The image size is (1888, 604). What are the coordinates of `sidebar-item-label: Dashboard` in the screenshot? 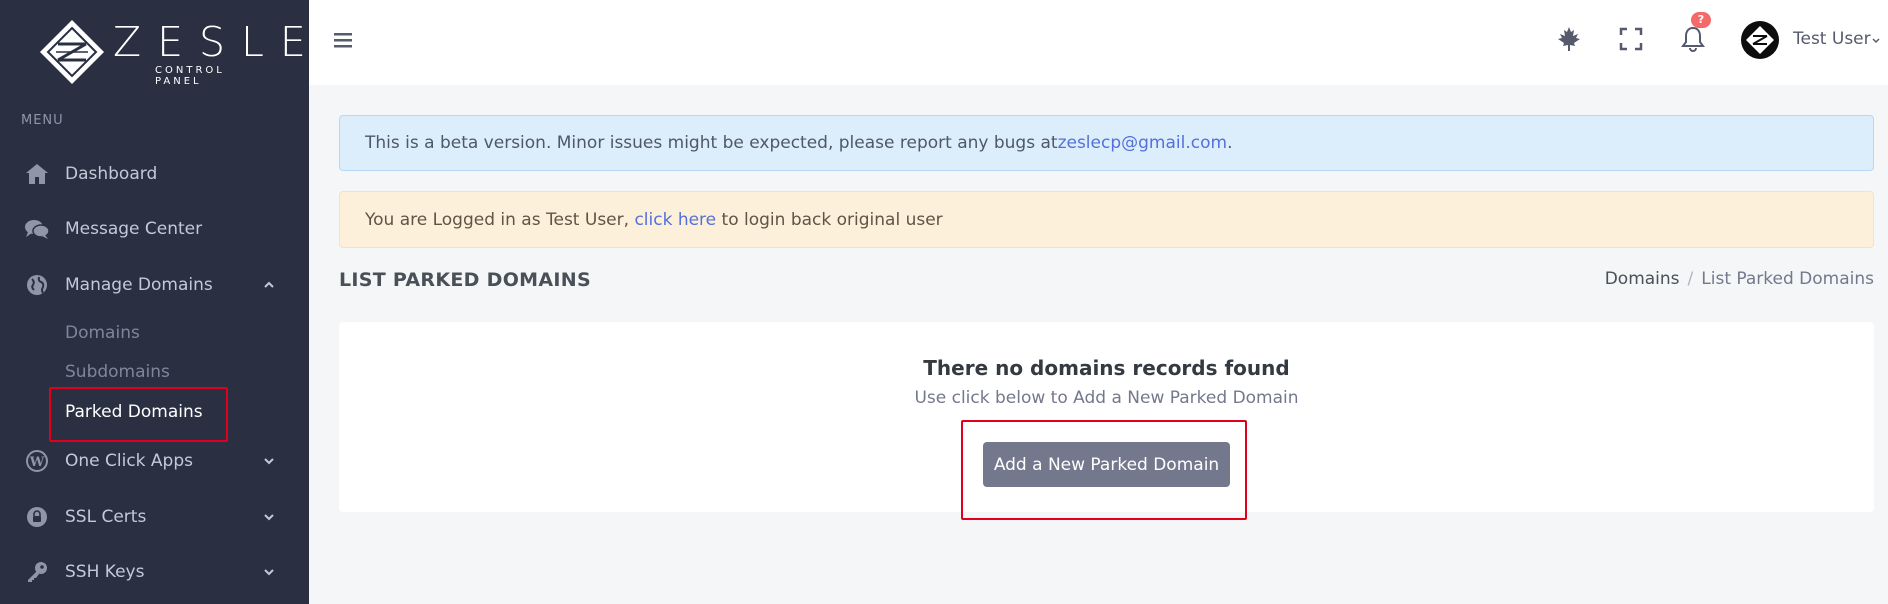 It's located at (111, 174).